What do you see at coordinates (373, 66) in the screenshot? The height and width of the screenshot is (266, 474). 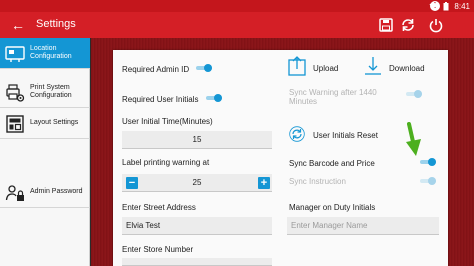 I see `download-icon` at bounding box center [373, 66].